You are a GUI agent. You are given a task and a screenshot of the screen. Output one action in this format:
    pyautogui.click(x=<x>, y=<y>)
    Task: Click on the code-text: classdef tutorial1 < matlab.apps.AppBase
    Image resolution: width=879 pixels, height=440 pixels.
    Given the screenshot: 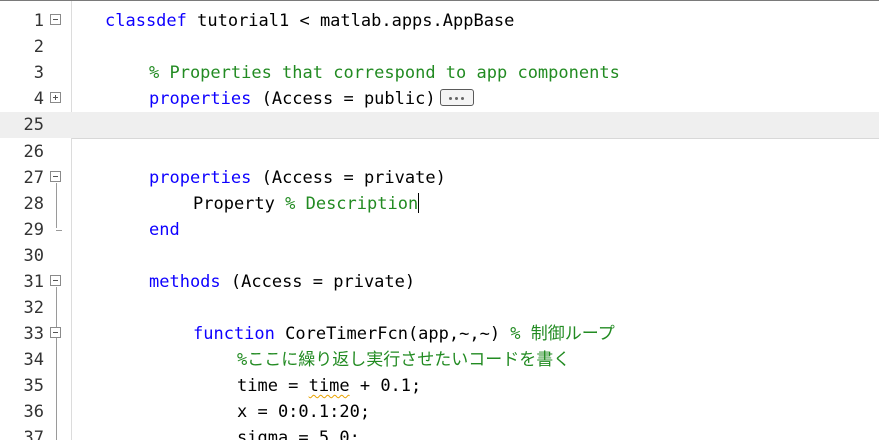 What is the action you would take?
    pyautogui.click(x=309, y=21)
    